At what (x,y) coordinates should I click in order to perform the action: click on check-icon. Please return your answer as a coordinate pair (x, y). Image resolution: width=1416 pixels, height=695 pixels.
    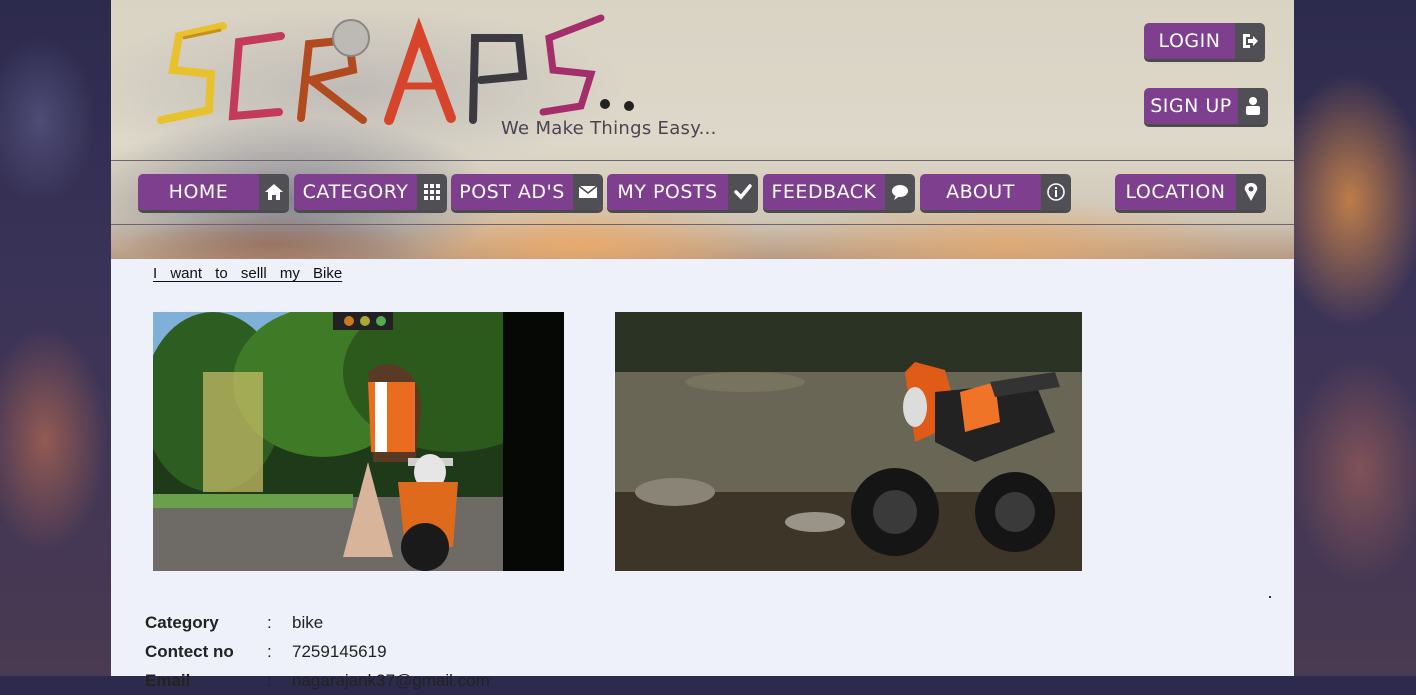
    Looking at the image, I should click on (743, 192).